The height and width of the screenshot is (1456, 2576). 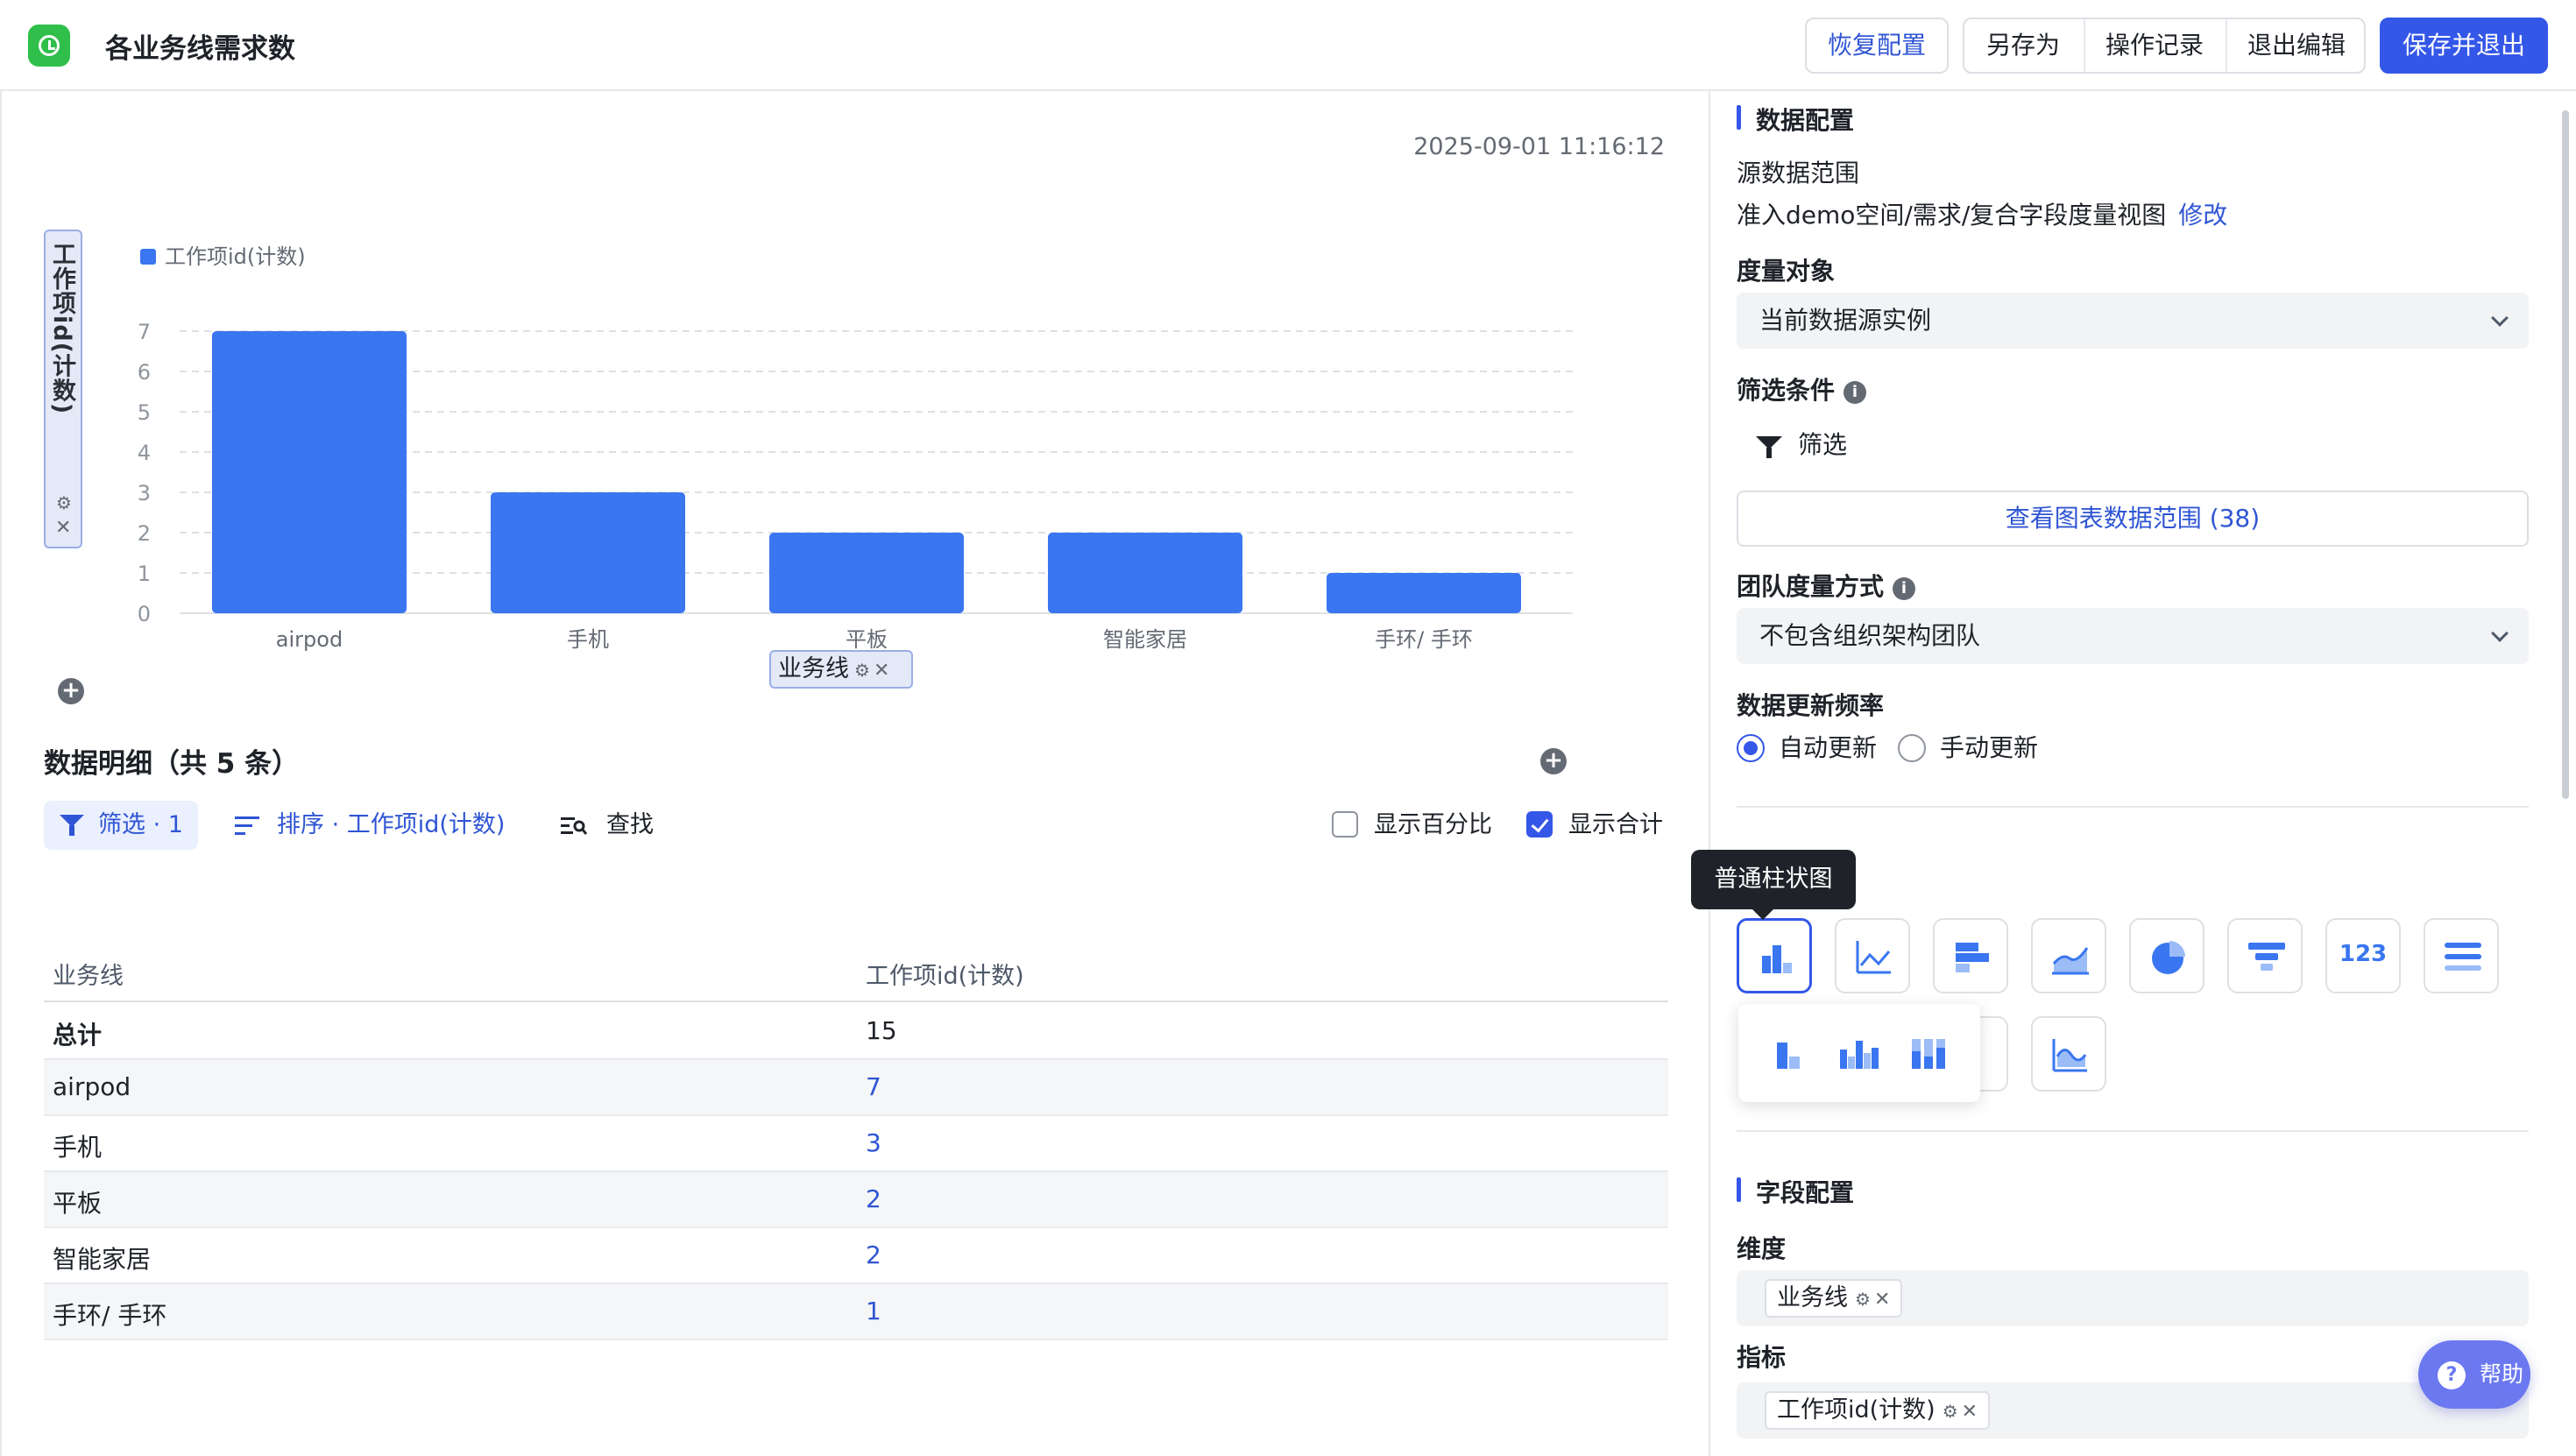 I want to click on table-row: 平板 2, so click(x=856, y=1200).